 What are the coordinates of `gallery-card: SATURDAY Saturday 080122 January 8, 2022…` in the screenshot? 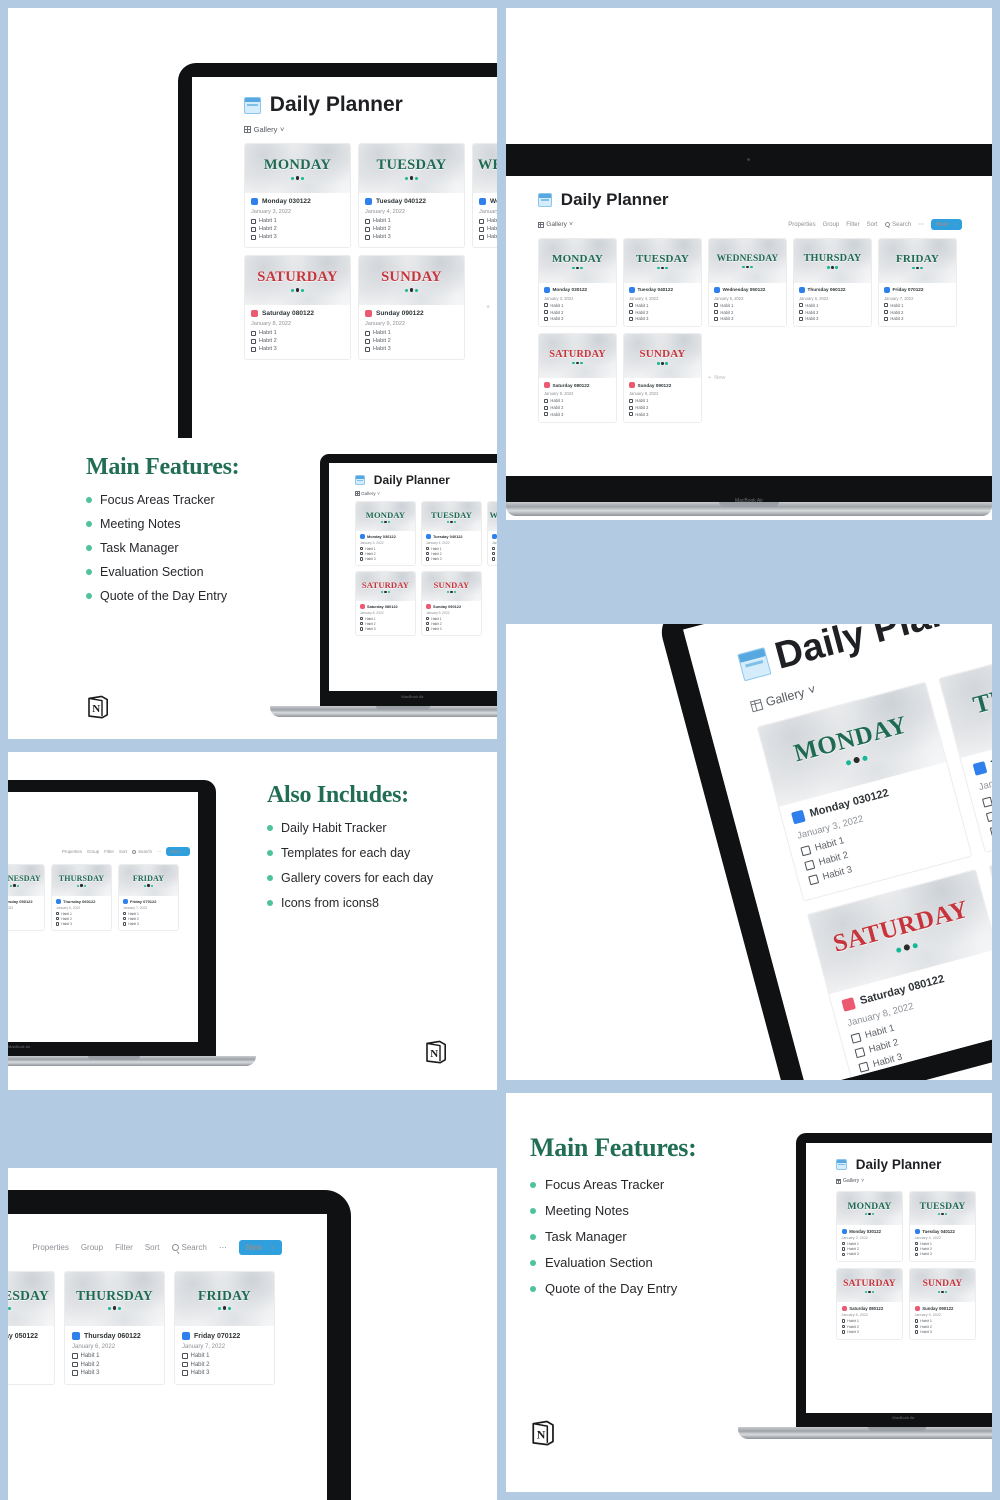 It's located at (385, 603).